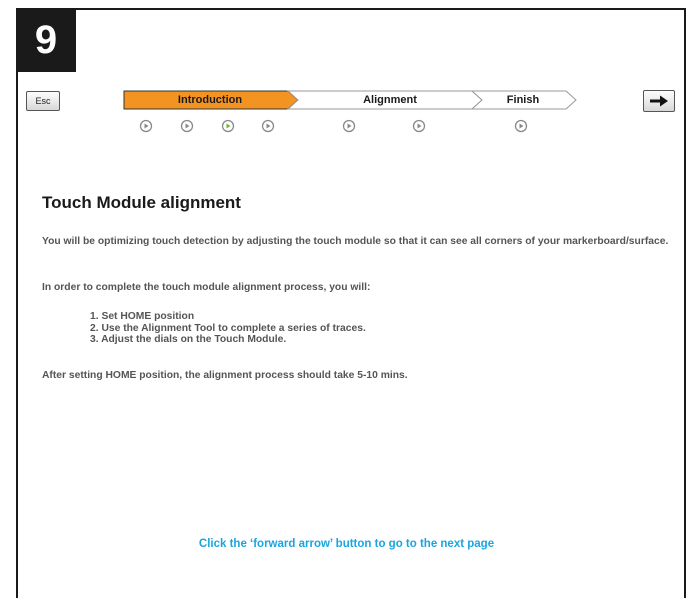 The width and height of the screenshot is (693, 598). Describe the element at coordinates (523, 100) in the screenshot. I see `progress-label-finish: Finish` at that location.